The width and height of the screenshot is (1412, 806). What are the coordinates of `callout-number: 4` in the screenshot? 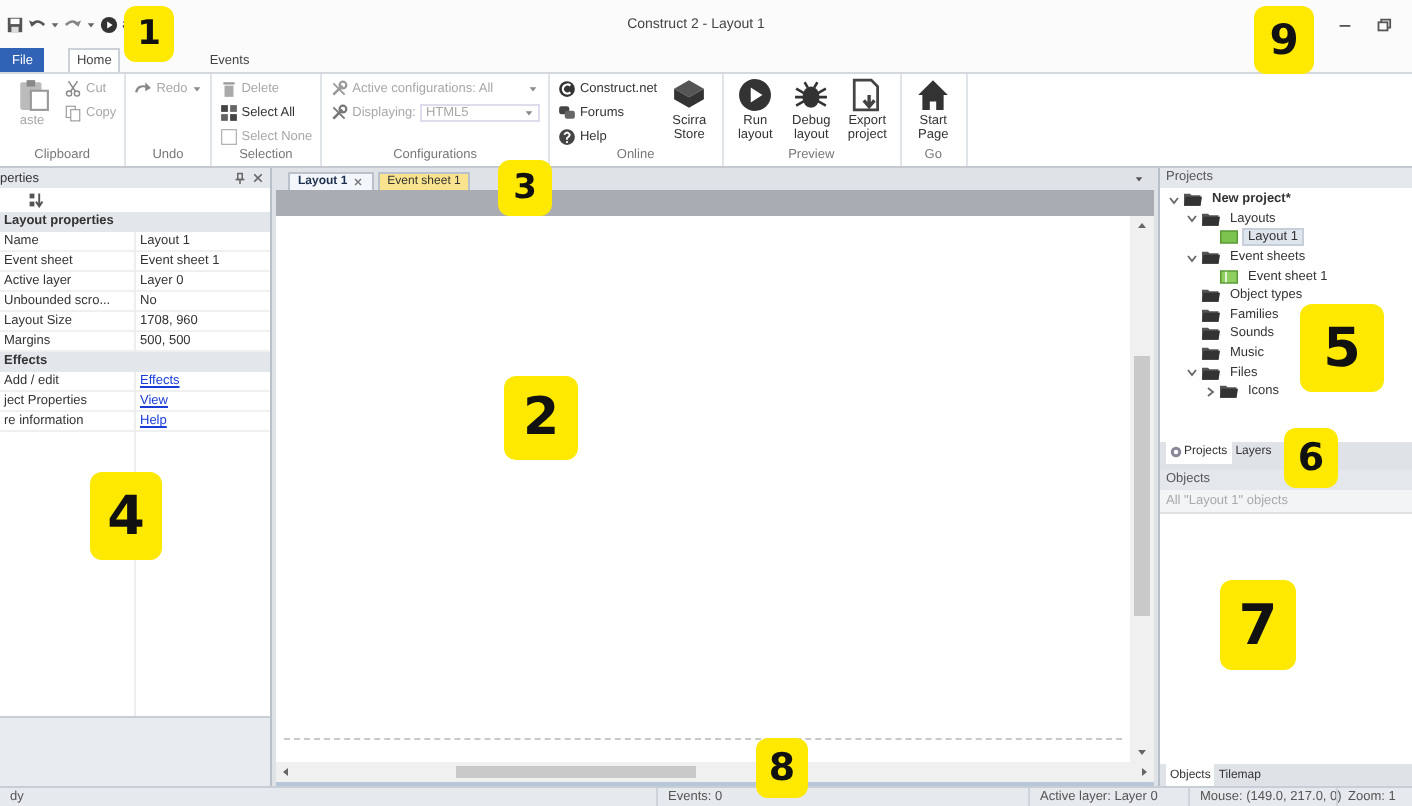 It's located at (126, 516).